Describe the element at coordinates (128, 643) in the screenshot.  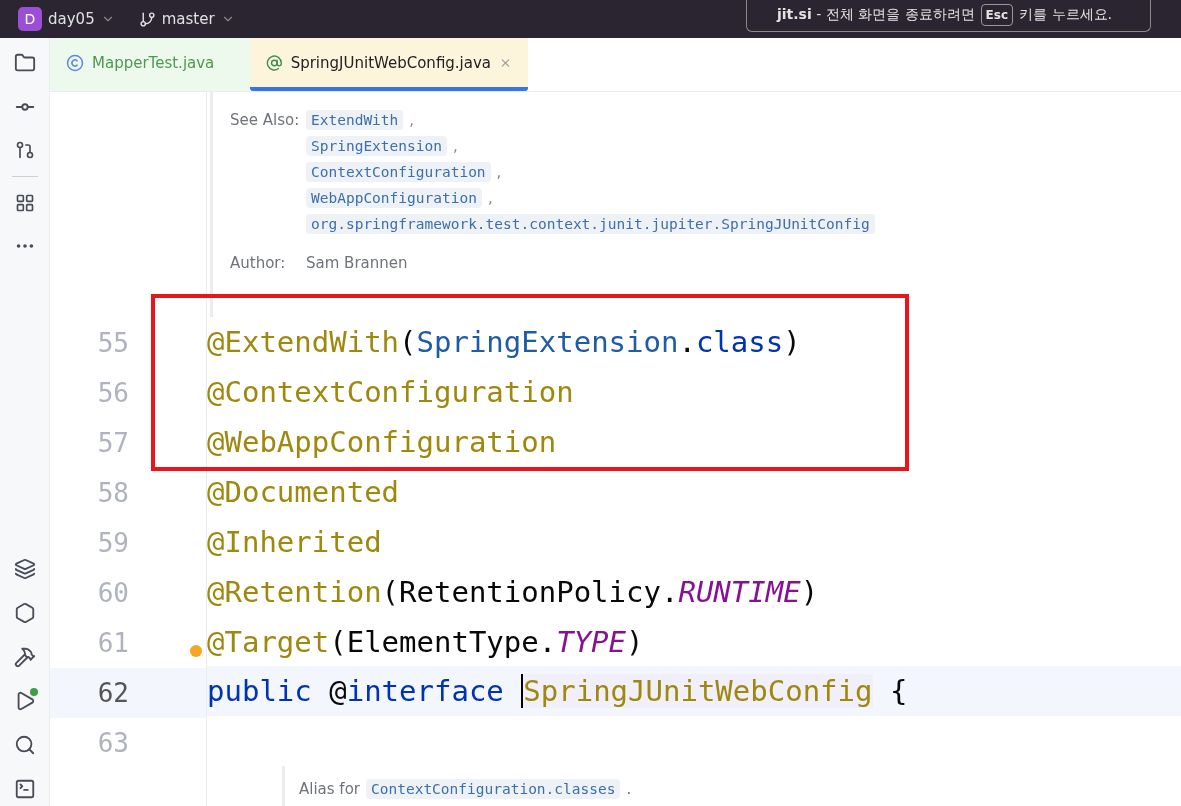
I see `line-number: 61` at that location.